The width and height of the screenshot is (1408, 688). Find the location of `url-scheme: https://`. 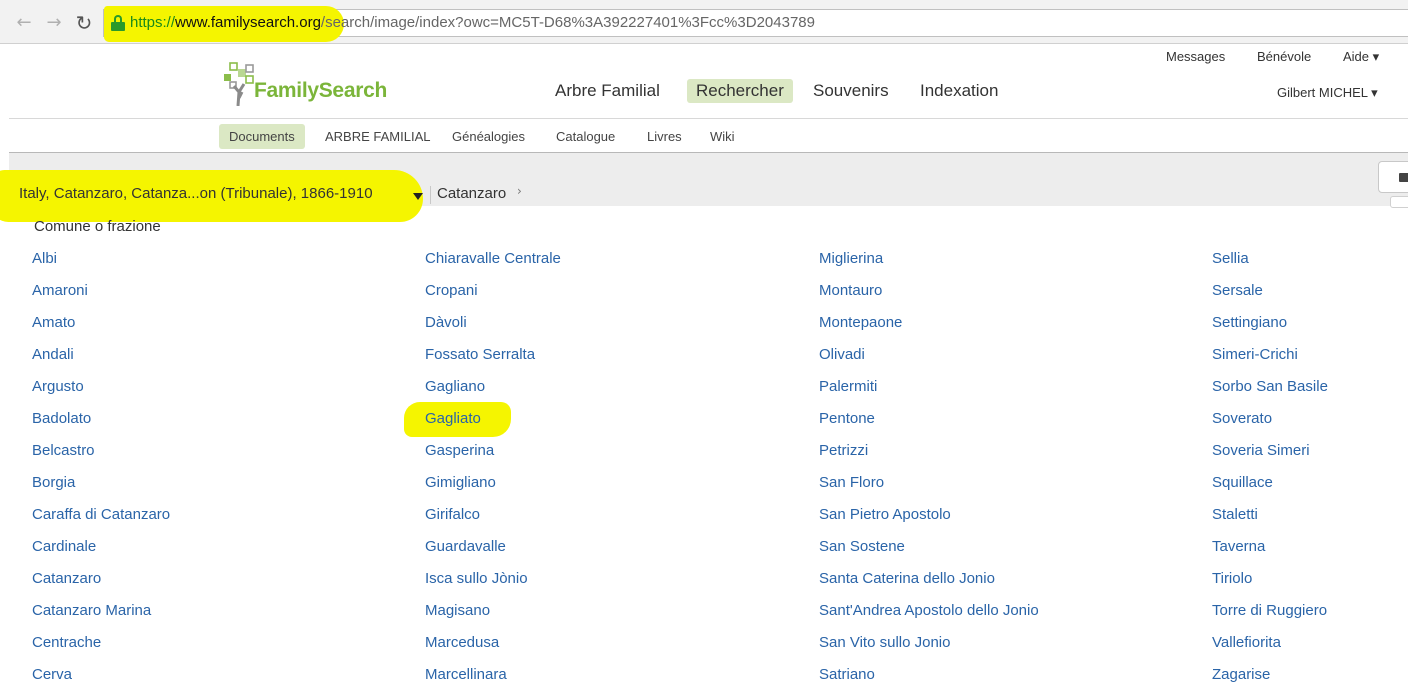

url-scheme: https:// is located at coordinates (153, 22).